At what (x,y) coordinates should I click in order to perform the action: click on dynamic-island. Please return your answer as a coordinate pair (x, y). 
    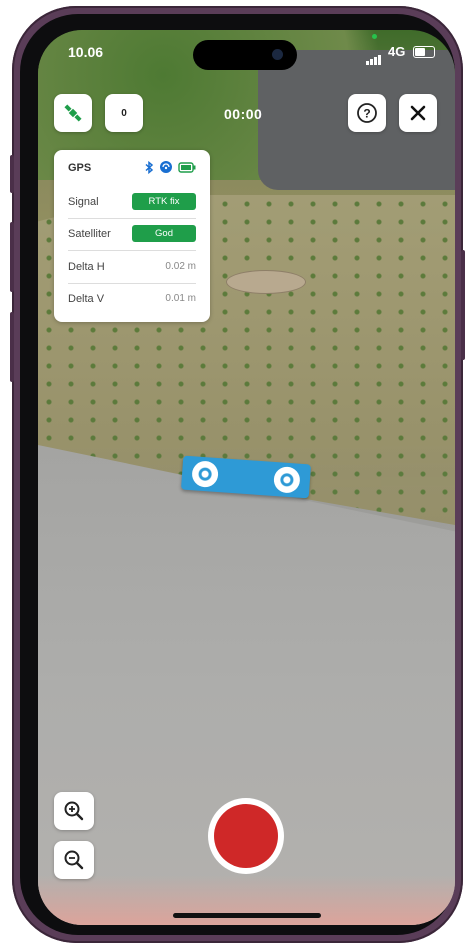
    Looking at the image, I should click on (245, 55).